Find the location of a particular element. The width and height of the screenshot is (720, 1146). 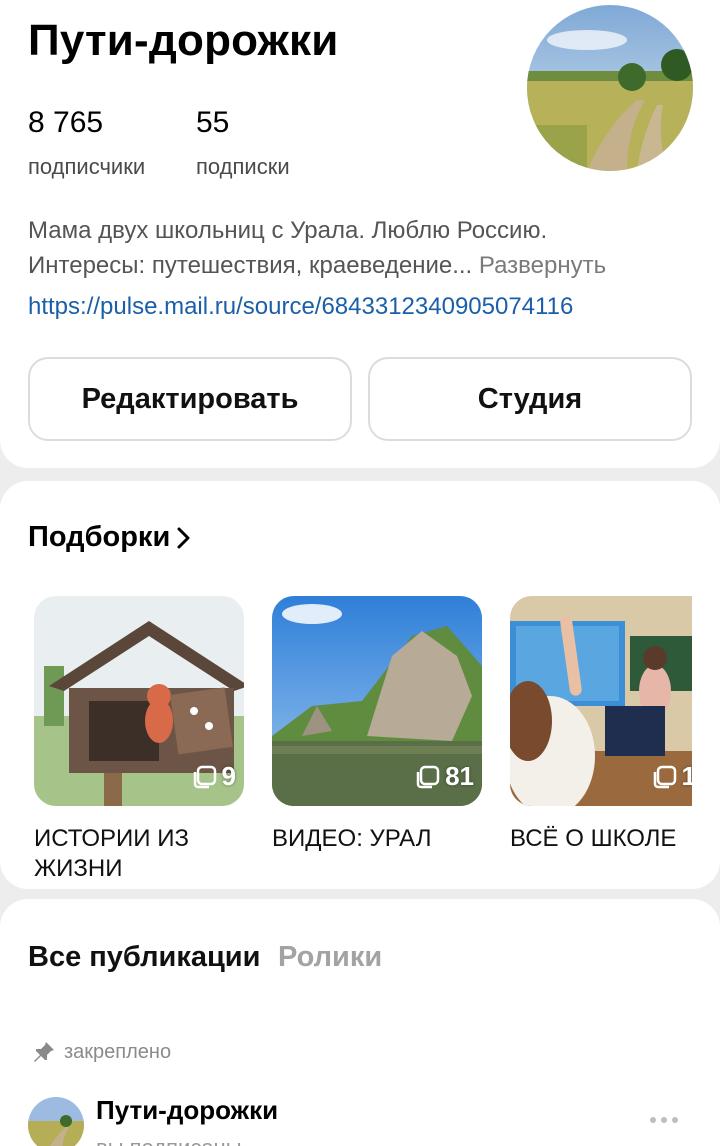

pinned-label: закреплено is located at coordinates (118, 1051).